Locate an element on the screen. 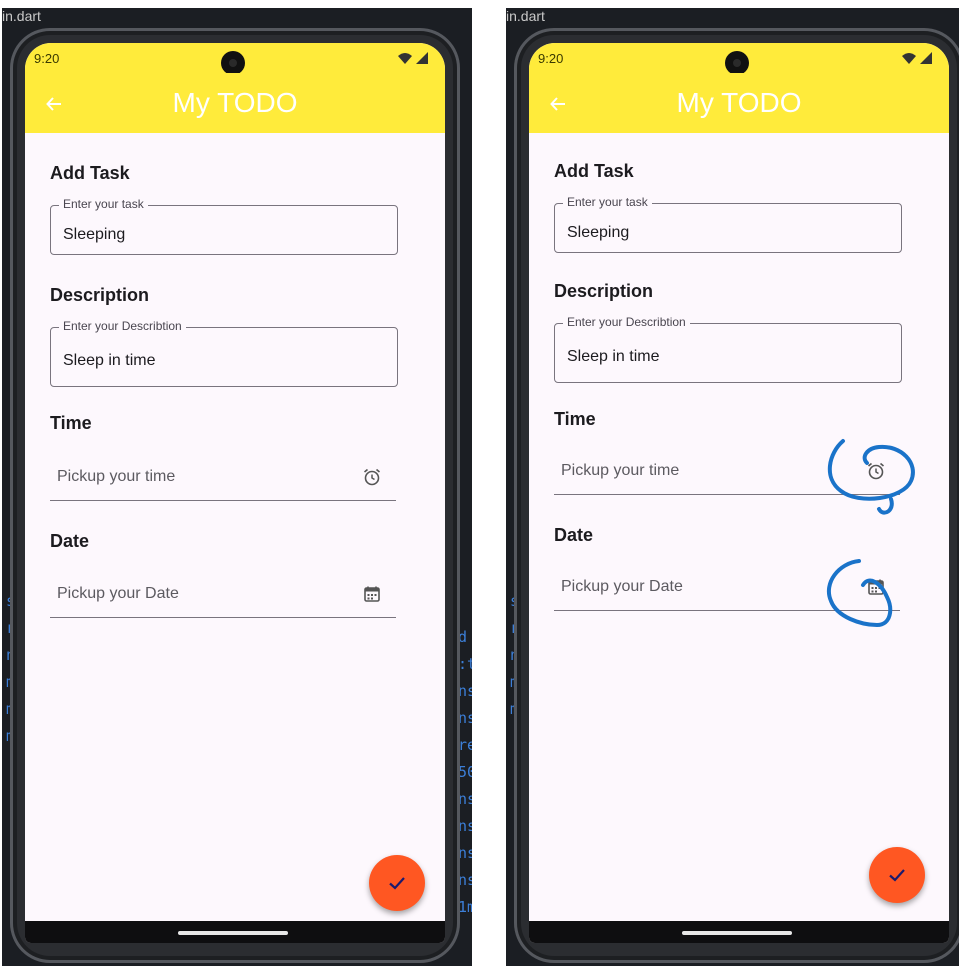 Image resolution: width=959 pixels, height=968 pixels. editor-code-right: d b :tr ns ns ren 50m ns ns ns ns 1ms is located at coordinates (465, 772).